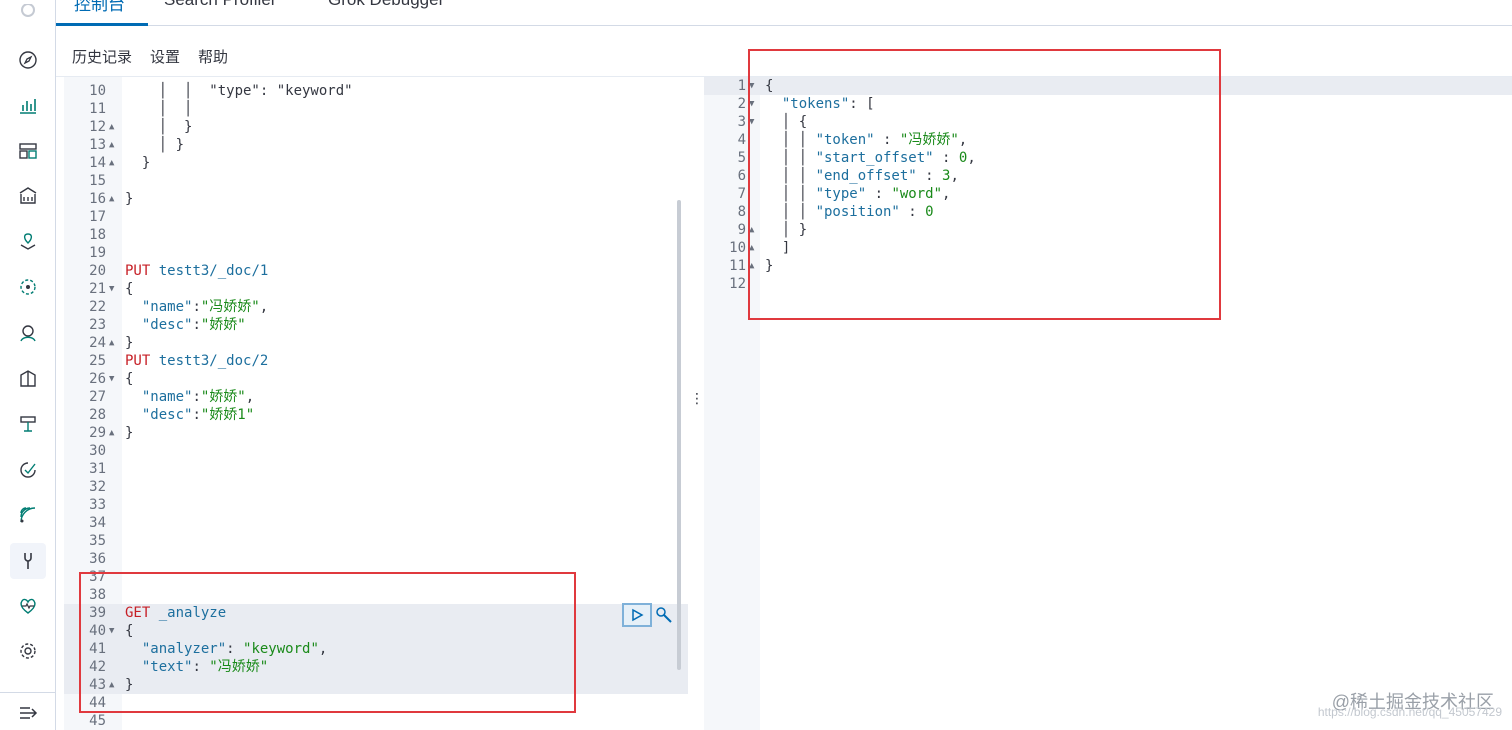  Describe the element at coordinates (784, 13) in the screenshot. I see `devtools-tabs: 控制台 Search Profiler Grok Debugger` at that location.